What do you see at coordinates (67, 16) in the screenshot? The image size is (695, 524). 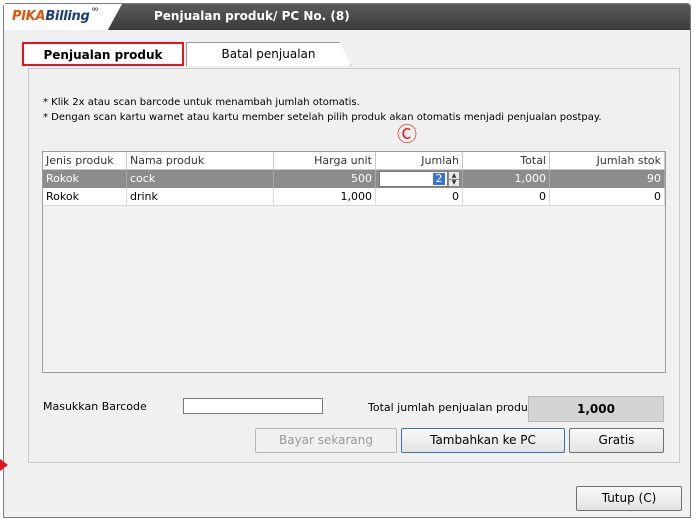 I see `logo-billing-text: Billing` at bounding box center [67, 16].